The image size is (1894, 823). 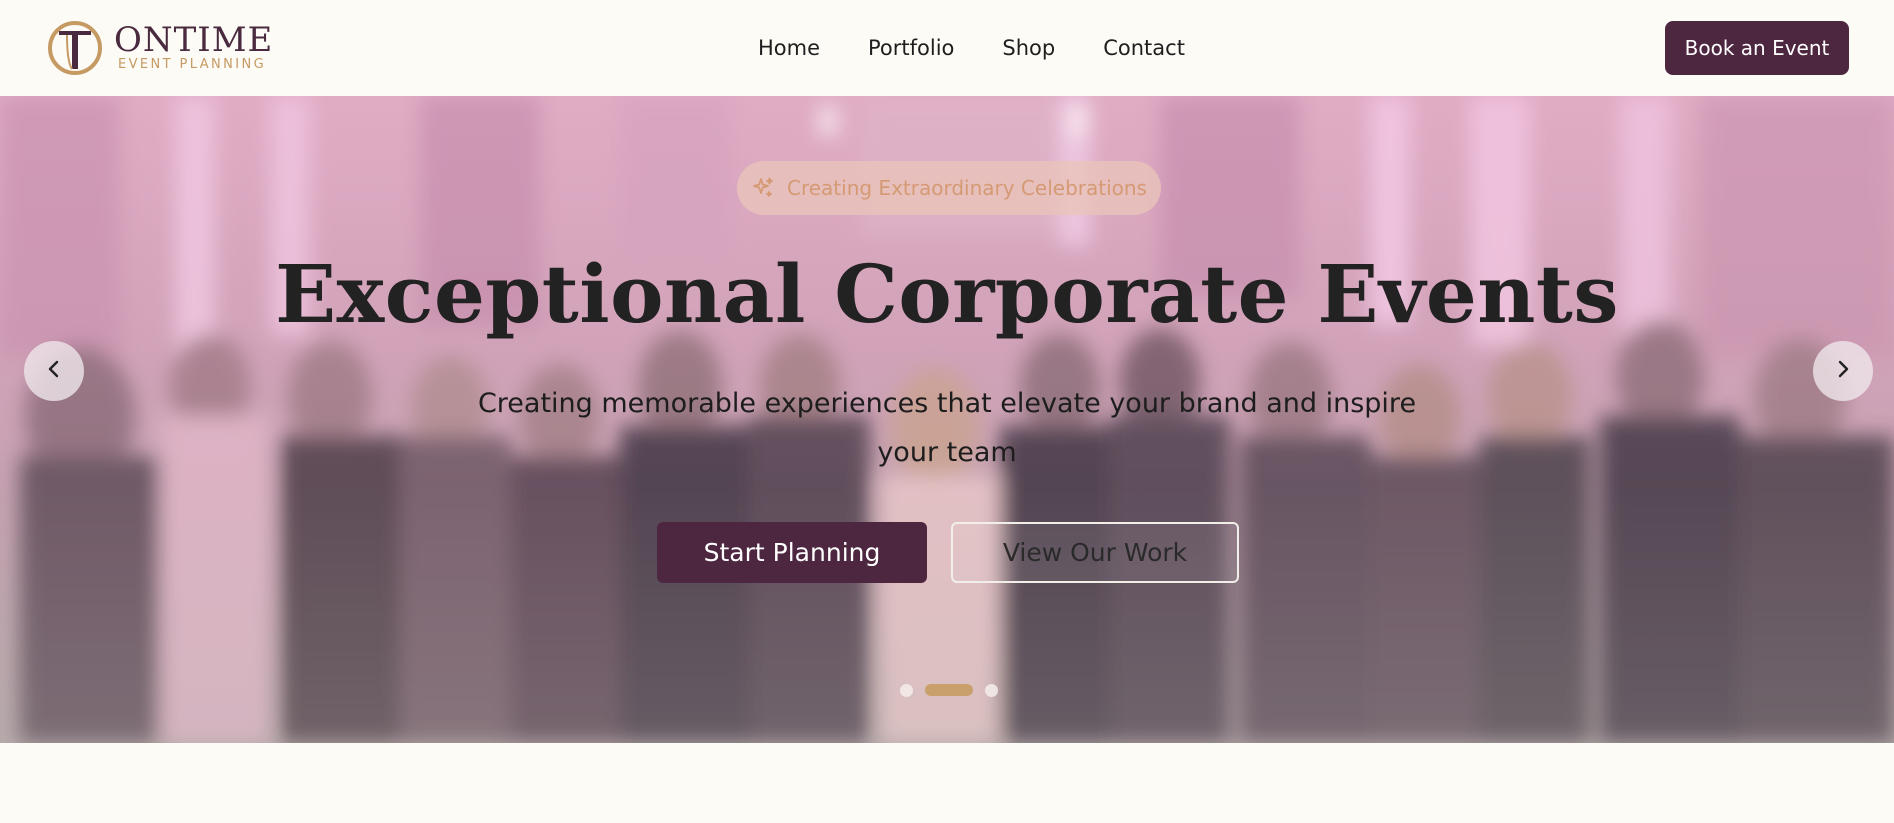 I want to click on sparkles-icon, so click(x=763, y=188).